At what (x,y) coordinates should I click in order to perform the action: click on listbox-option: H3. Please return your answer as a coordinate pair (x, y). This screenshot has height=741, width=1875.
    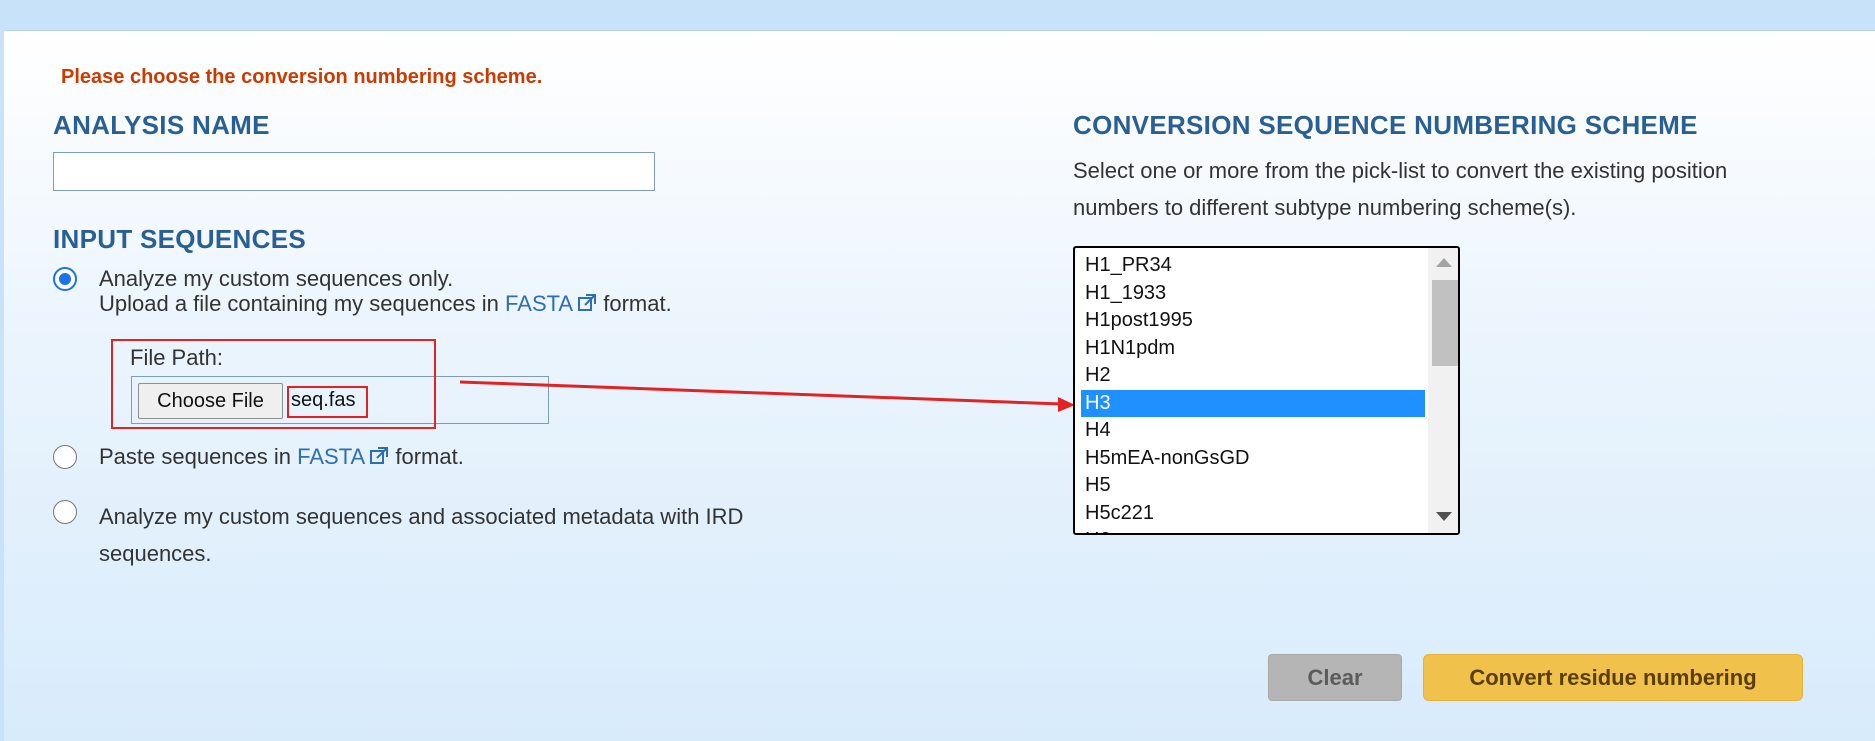
    Looking at the image, I should click on (1253, 403).